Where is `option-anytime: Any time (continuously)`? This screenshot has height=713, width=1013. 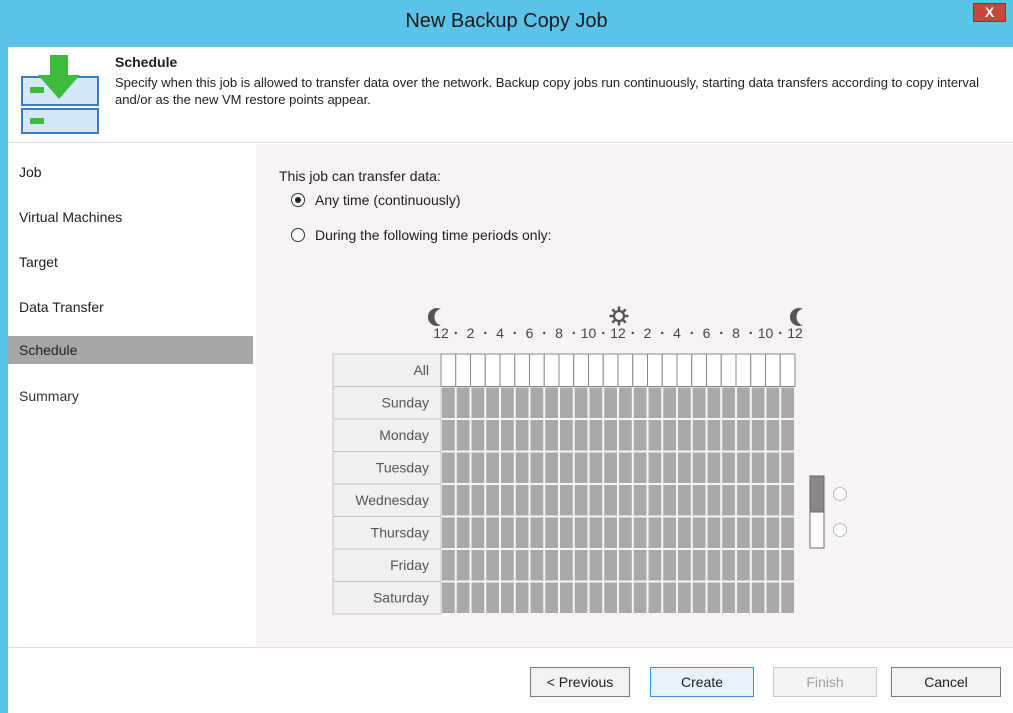
option-anytime: Any time (continuously) is located at coordinates (376, 200).